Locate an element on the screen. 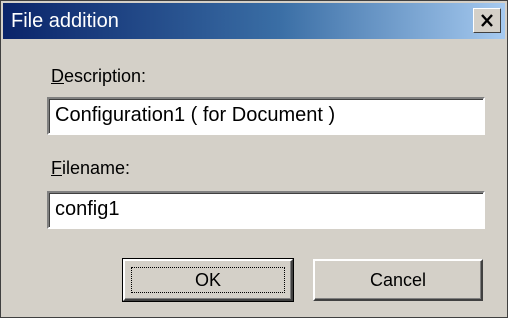  description-label-text: escription: is located at coordinates (105, 76).